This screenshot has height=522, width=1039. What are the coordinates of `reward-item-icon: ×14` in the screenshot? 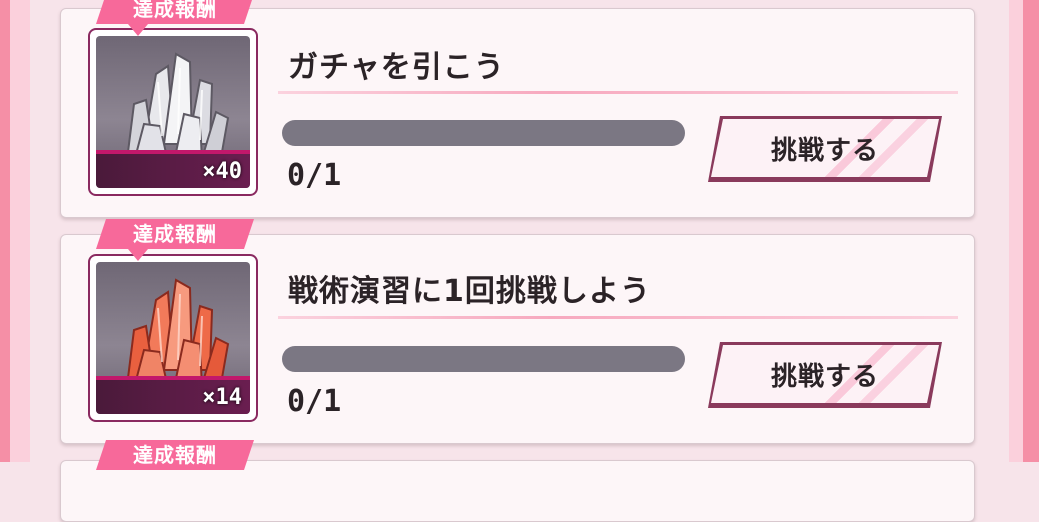 It's located at (173, 338).